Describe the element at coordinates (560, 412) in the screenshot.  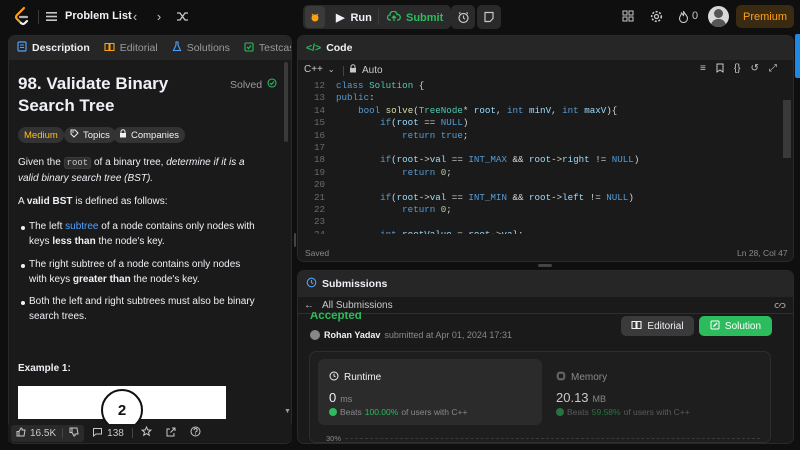
I see `beats-badge-icon` at that location.